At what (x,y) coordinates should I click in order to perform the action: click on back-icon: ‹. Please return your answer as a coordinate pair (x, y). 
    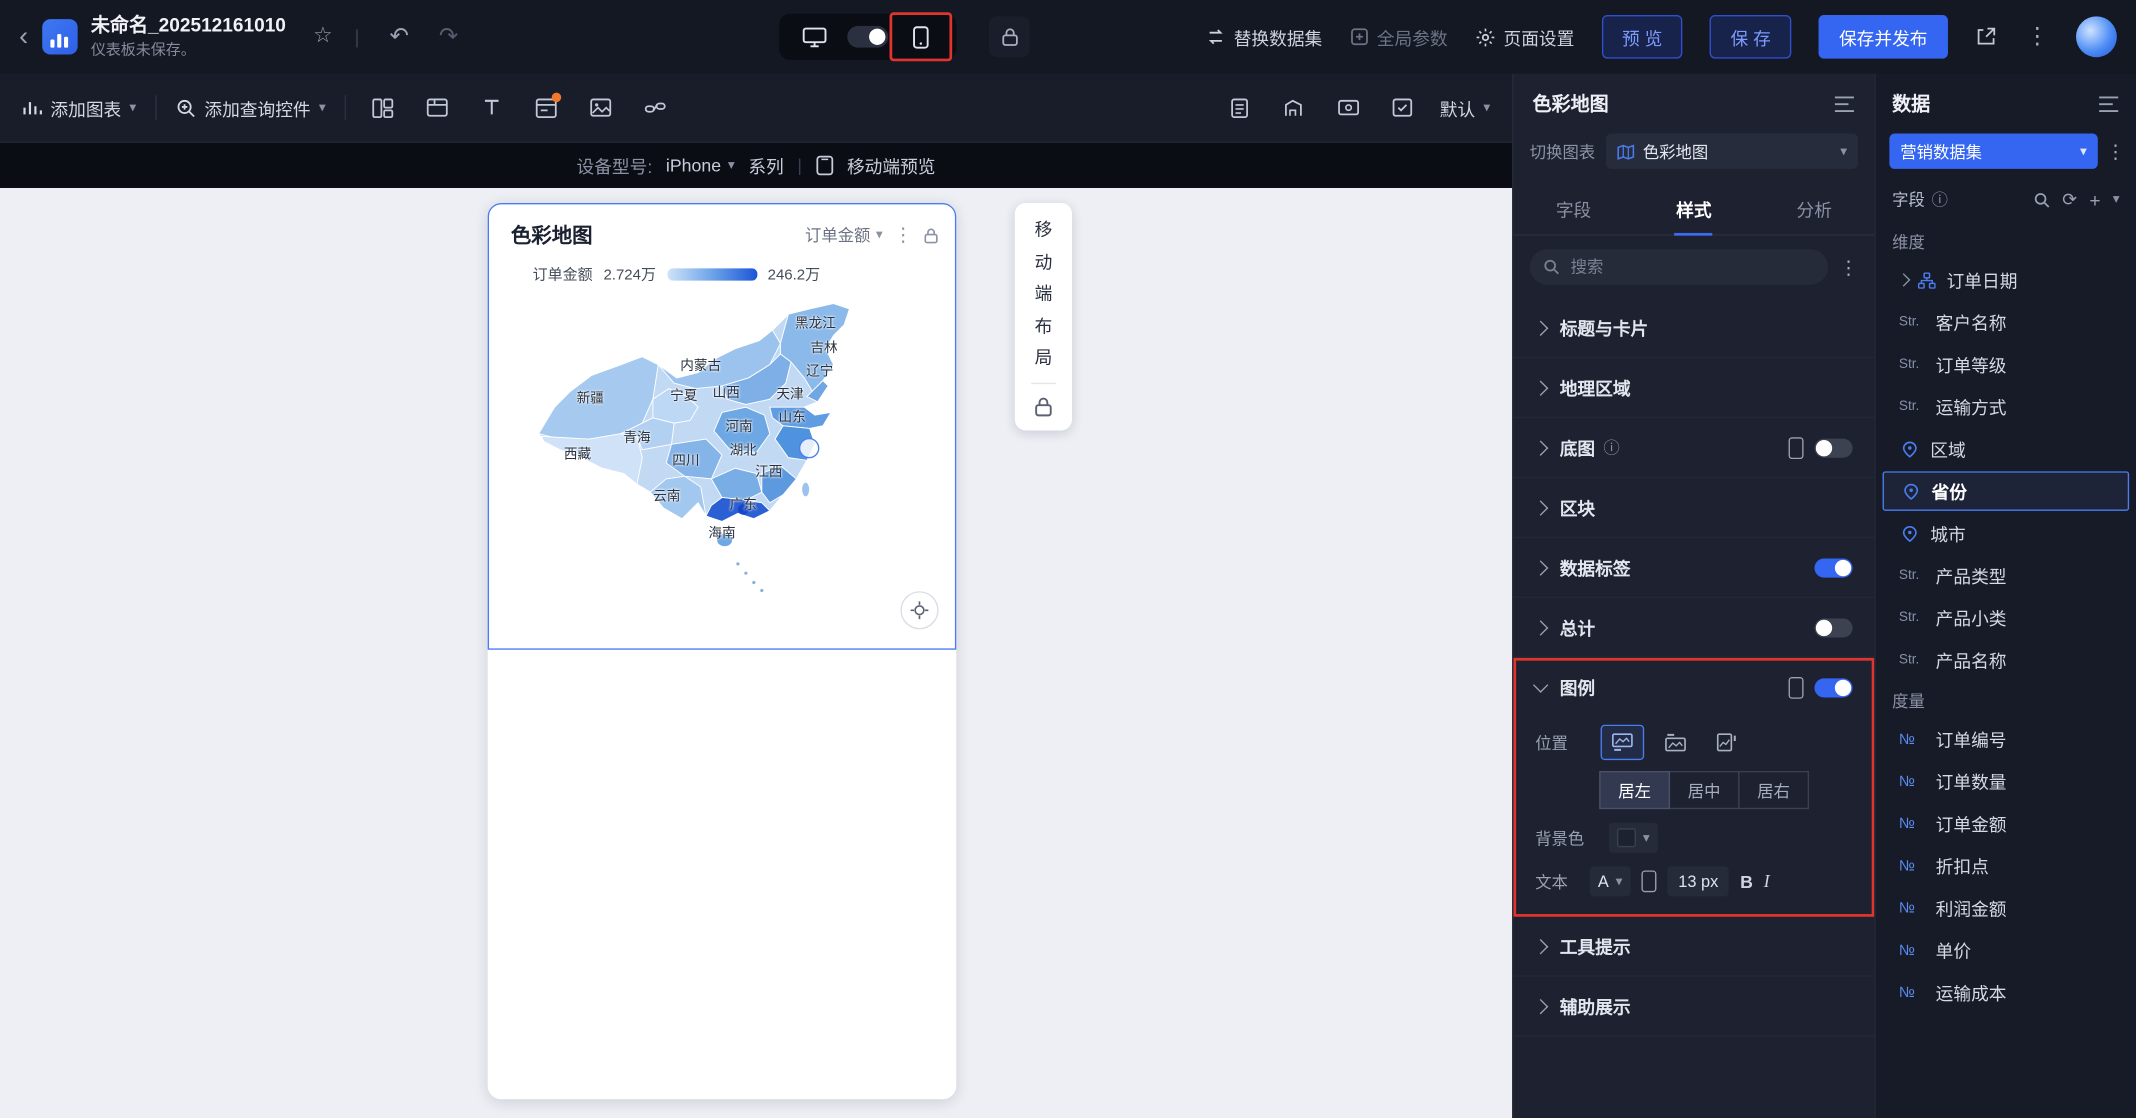
    Looking at the image, I should click on (23, 36).